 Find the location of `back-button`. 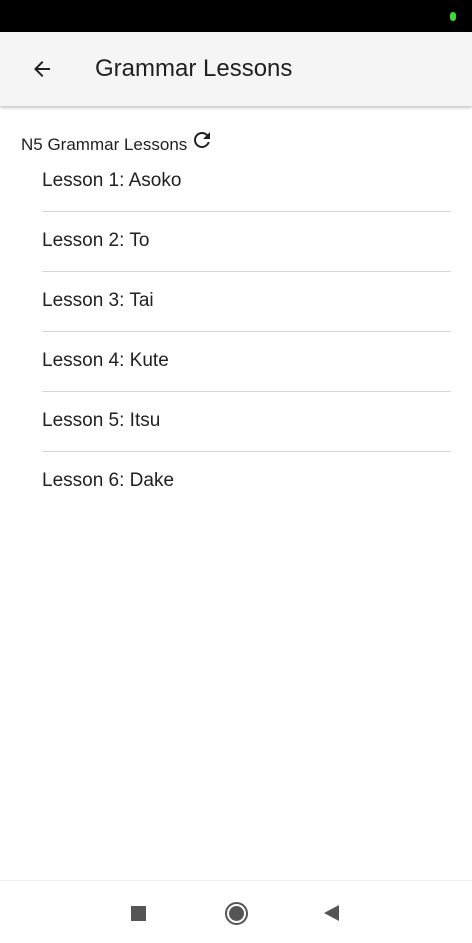

back-button is located at coordinates (42, 69).